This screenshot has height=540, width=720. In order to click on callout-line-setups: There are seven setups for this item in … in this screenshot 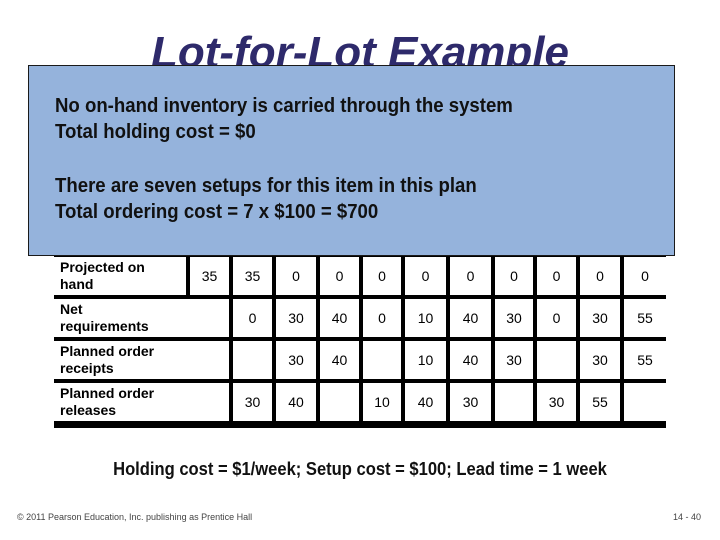, I will do `click(266, 186)`.